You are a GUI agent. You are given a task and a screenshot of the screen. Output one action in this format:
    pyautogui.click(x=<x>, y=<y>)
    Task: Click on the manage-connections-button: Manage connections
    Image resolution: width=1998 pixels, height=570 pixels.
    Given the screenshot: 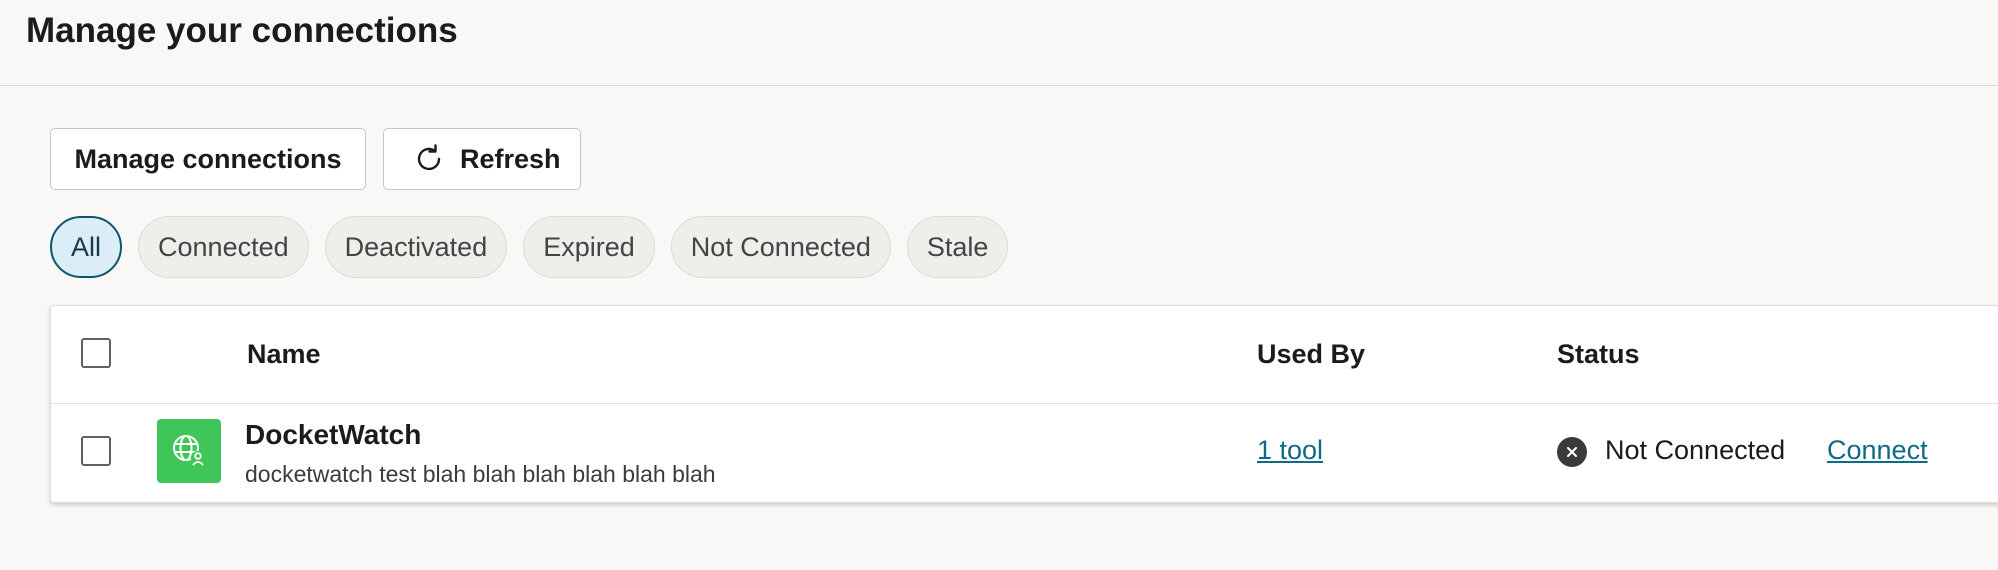 What is the action you would take?
    pyautogui.click(x=208, y=159)
    